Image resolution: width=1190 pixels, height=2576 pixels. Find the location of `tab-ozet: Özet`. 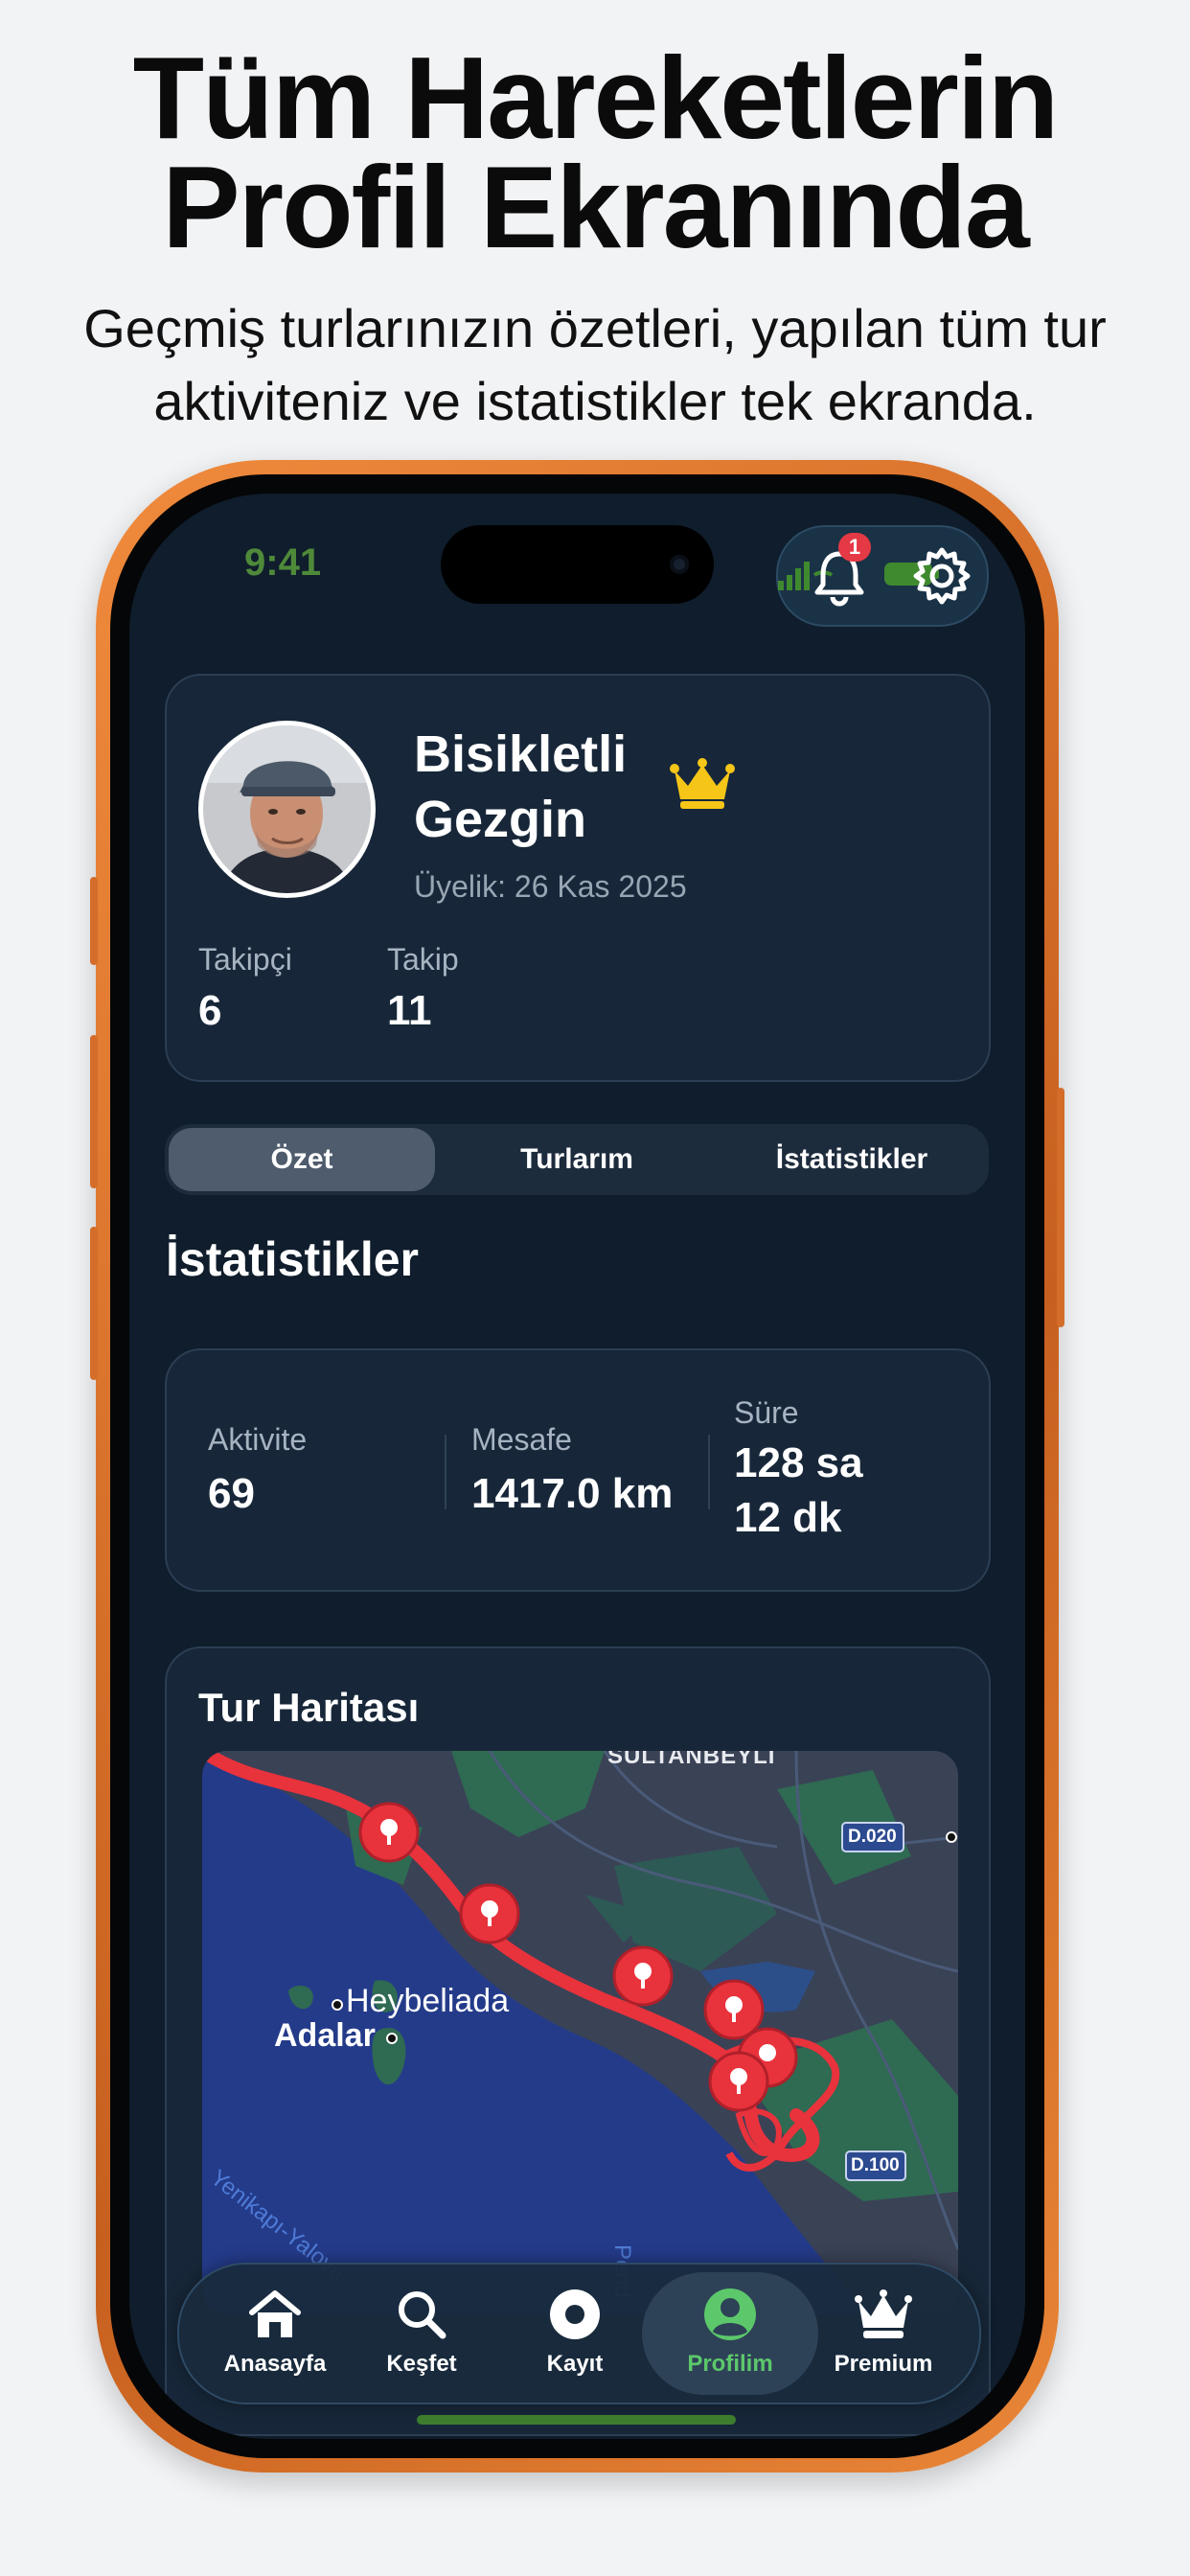

tab-ozet: Özet is located at coordinates (302, 1159).